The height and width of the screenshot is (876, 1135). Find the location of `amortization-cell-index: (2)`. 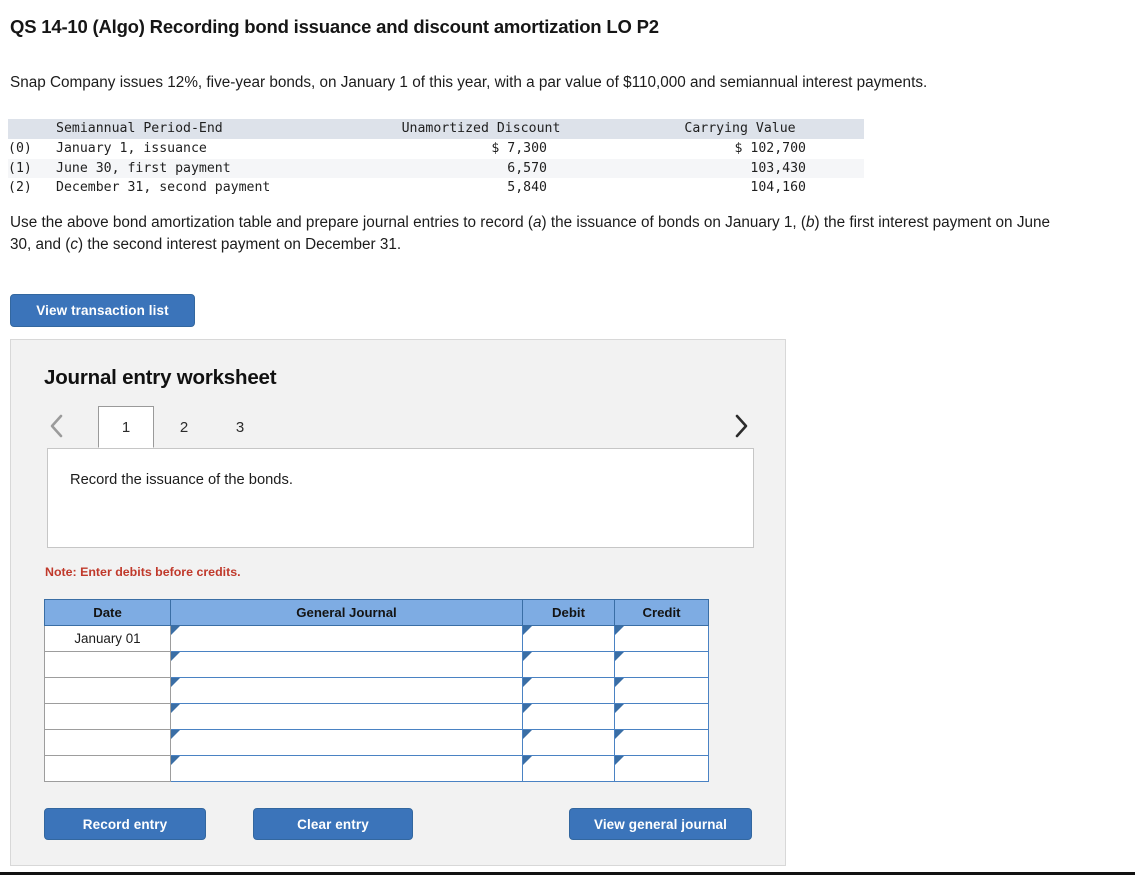

amortization-cell-index: (2) is located at coordinates (20, 188).